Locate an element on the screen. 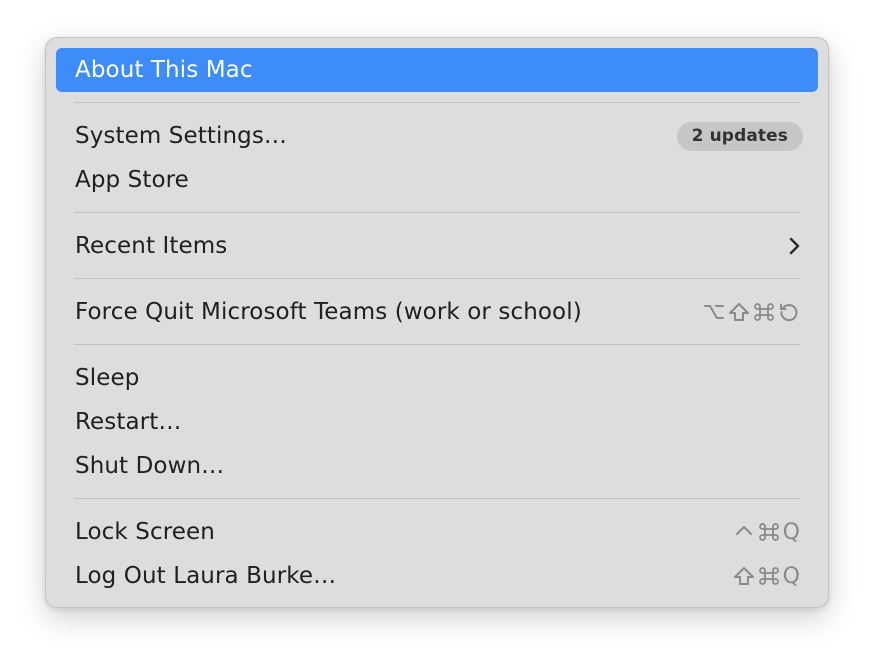  chevron-right-icon is located at coordinates (794, 246).